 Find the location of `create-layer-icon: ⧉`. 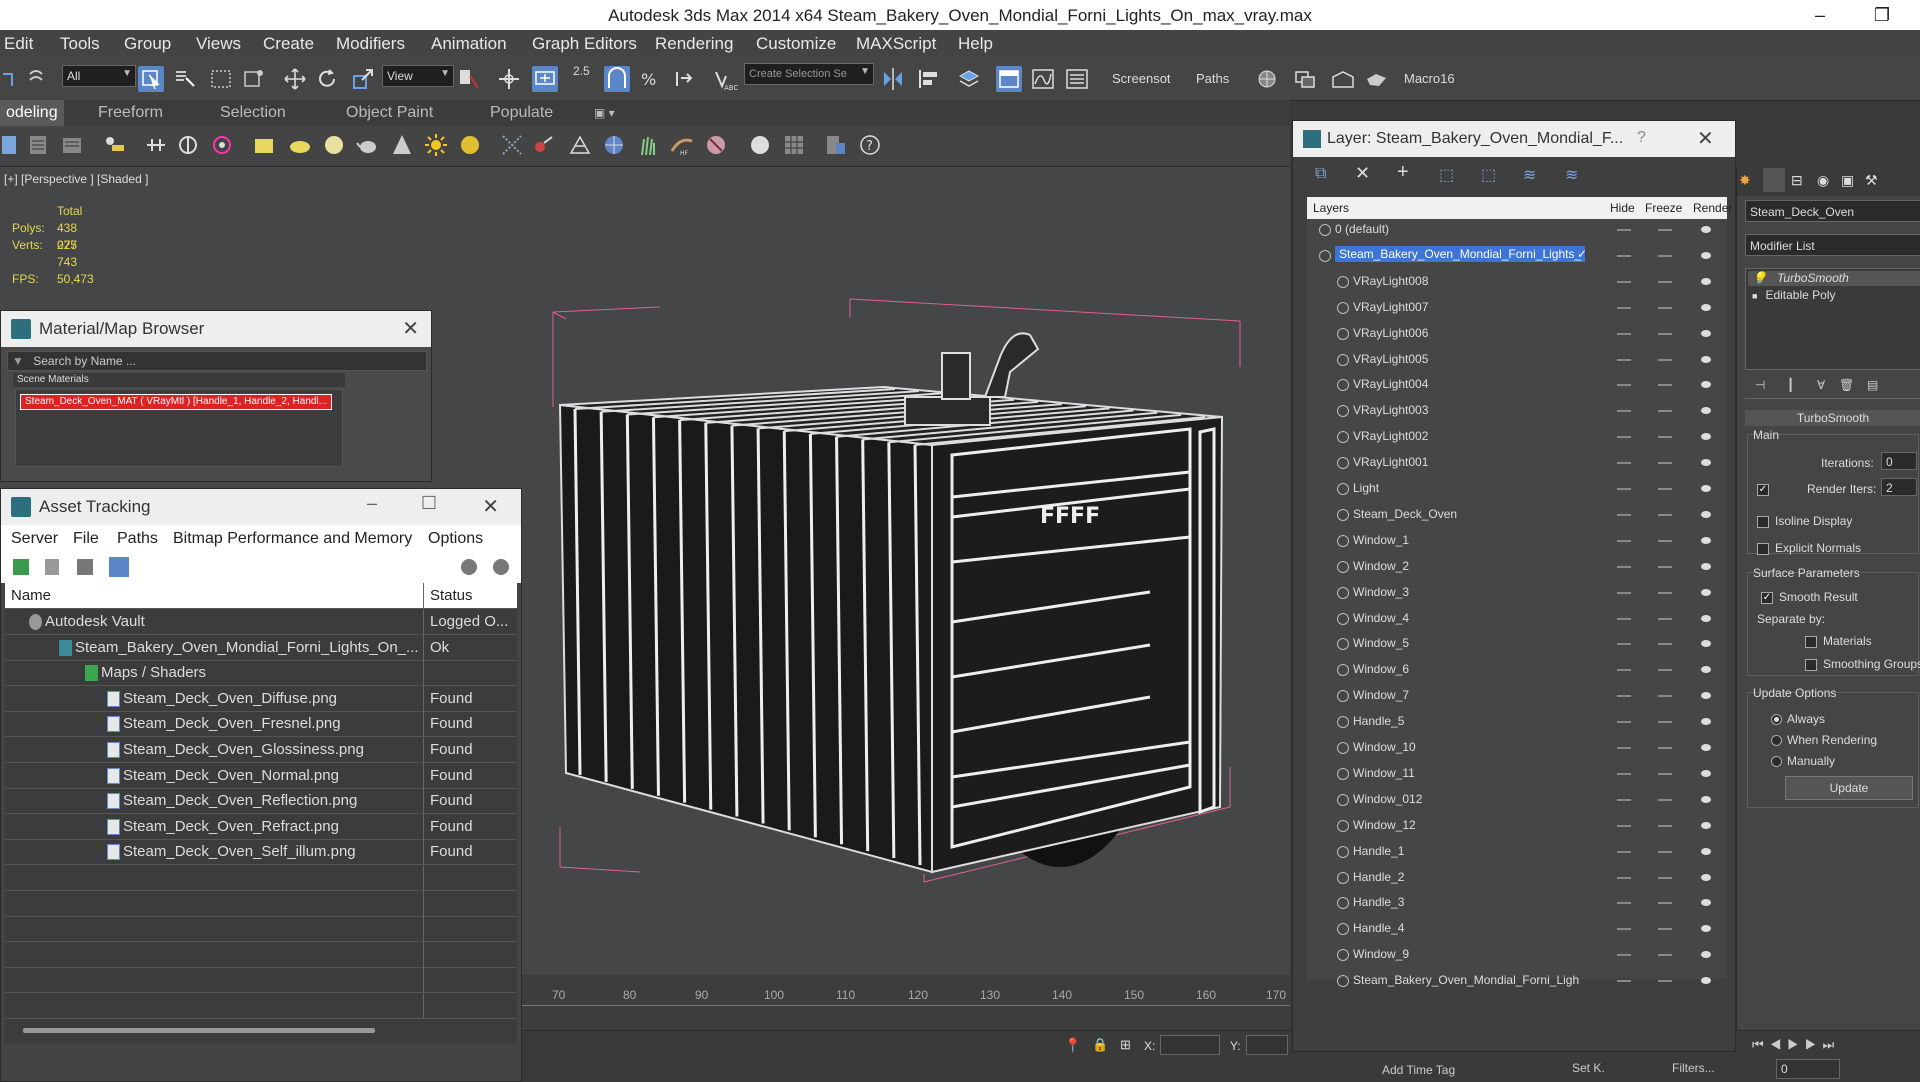

create-layer-icon: ⧉ is located at coordinates (1320, 174).